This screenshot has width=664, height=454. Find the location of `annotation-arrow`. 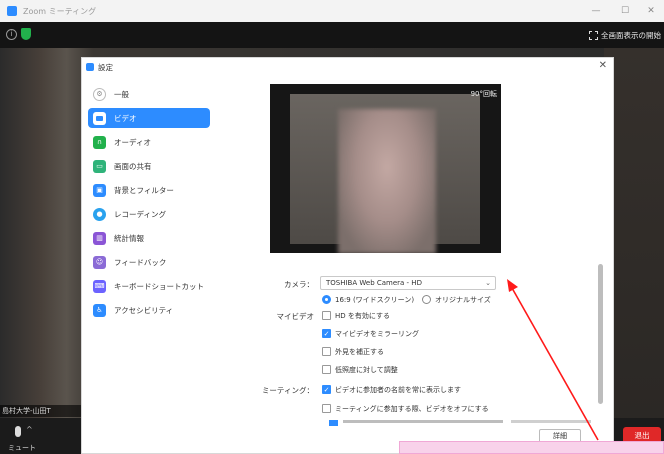

annotation-arrow is located at coordinates (553, 360).